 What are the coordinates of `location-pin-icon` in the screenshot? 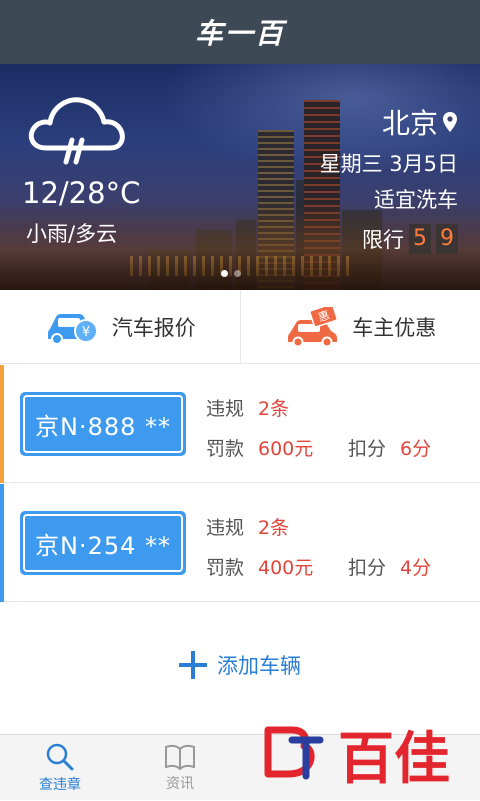 It's located at (450, 122).